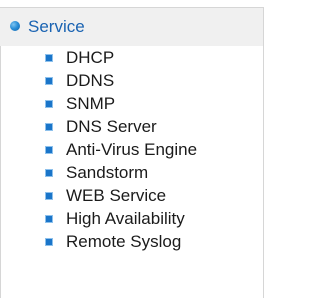 The image size is (320, 298). I want to click on menu-right-border, so click(263, 172).